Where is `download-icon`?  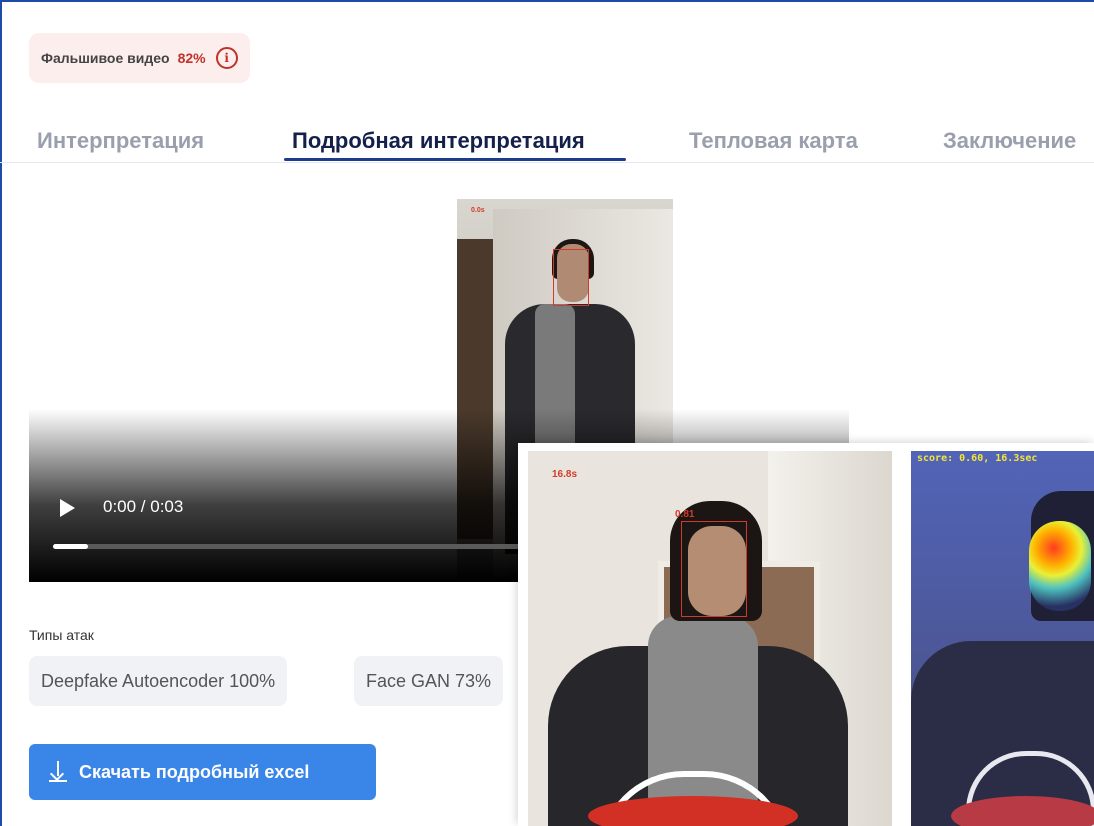
download-icon is located at coordinates (58, 772).